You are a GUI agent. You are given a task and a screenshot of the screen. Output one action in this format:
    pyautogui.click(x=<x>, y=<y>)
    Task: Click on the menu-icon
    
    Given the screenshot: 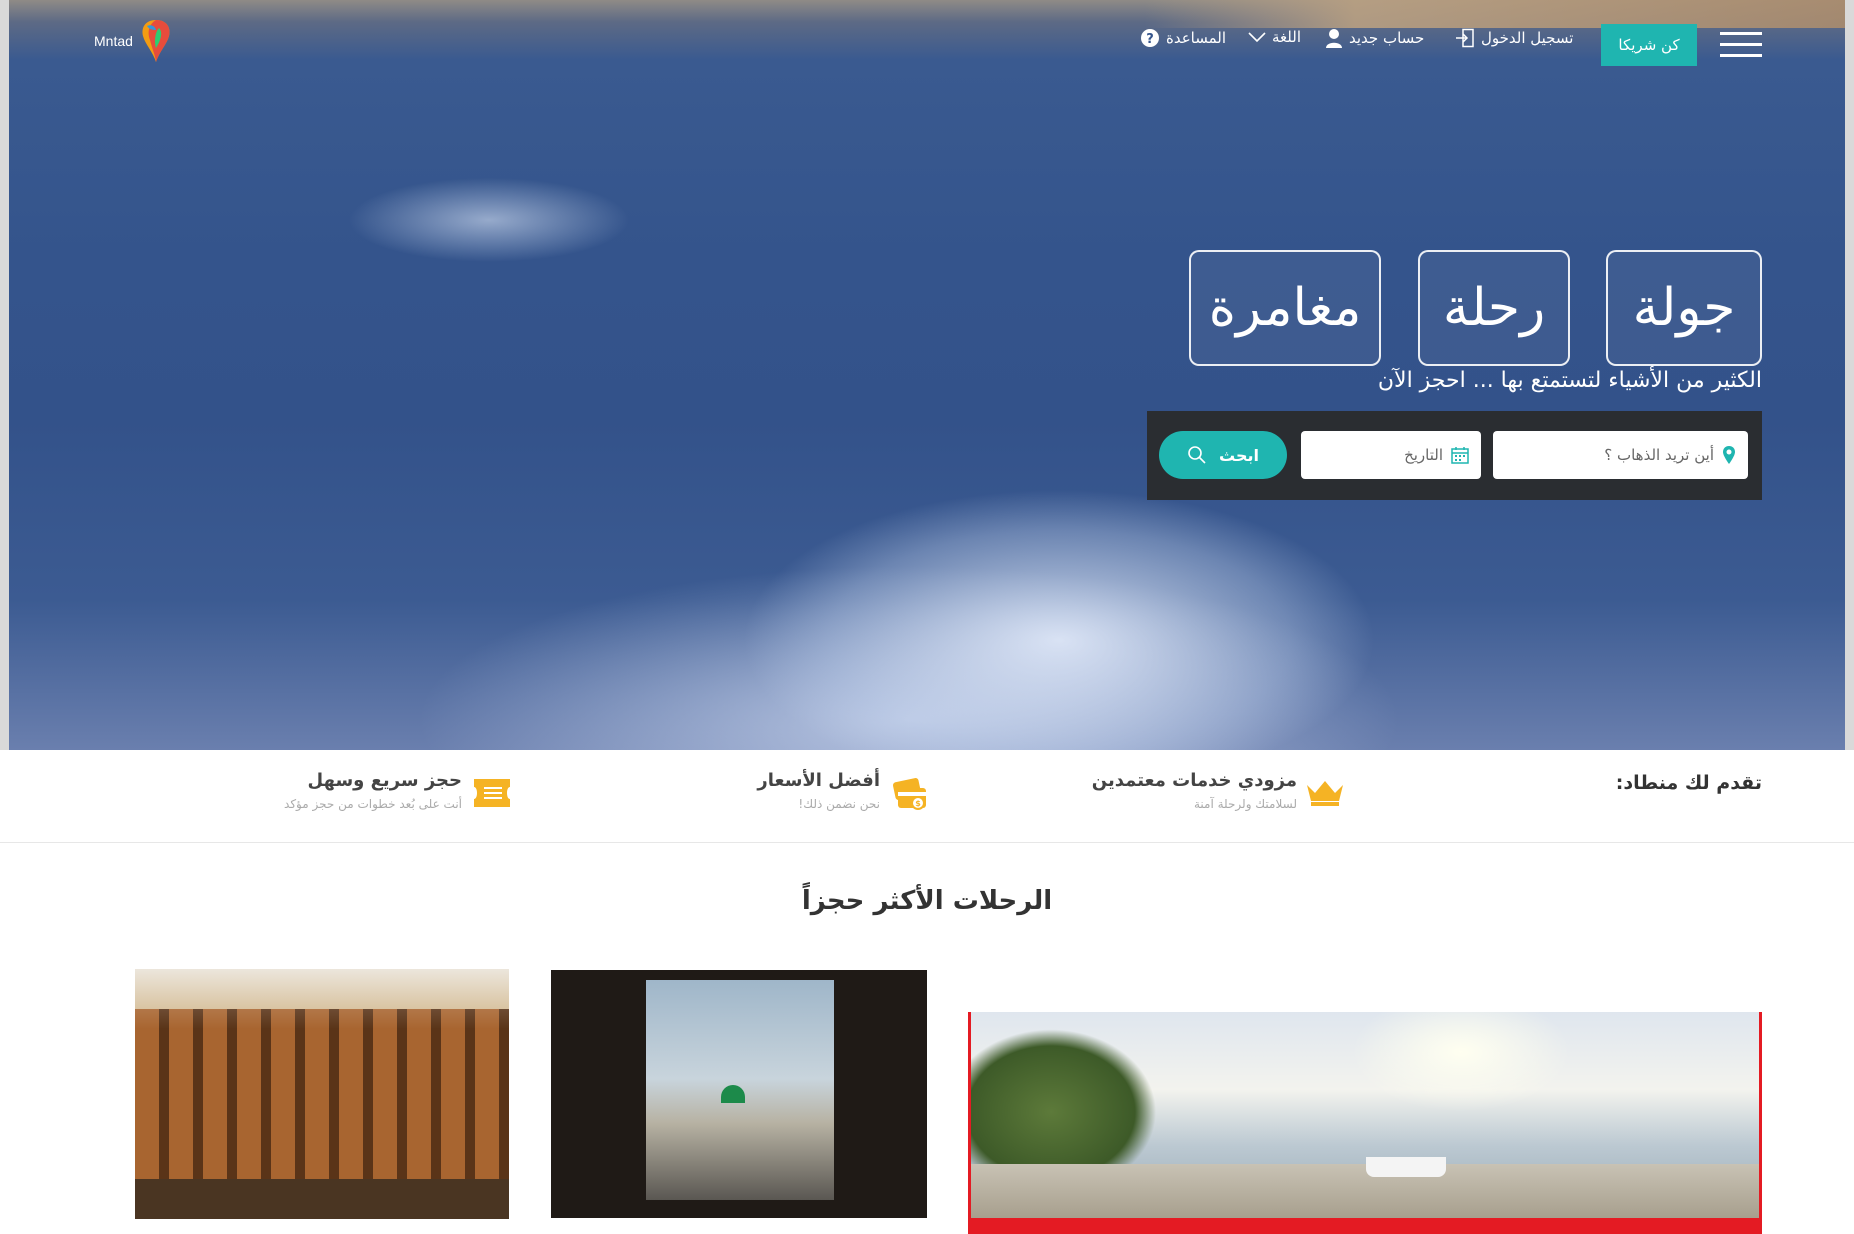 What is the action you would take?
    pyautogui.click(x=1741, y=45)
    